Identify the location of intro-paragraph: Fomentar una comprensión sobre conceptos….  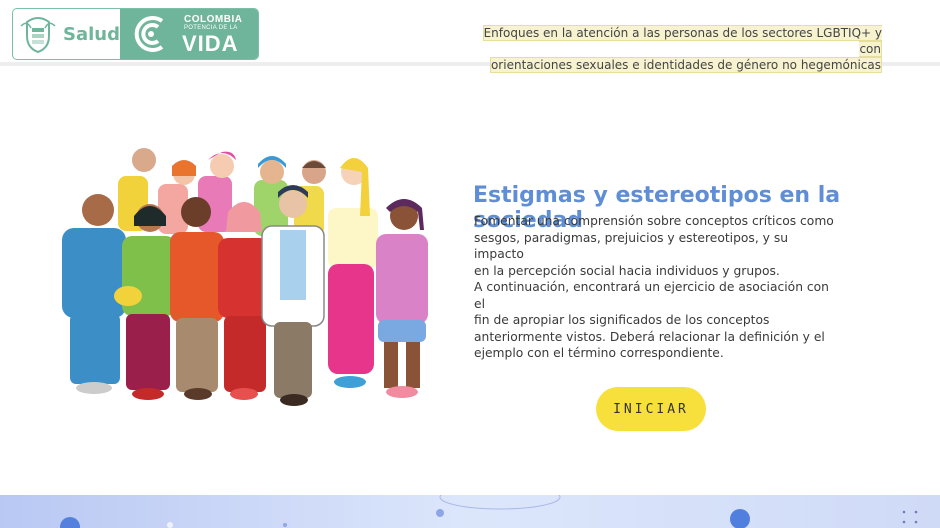
(654, 246).